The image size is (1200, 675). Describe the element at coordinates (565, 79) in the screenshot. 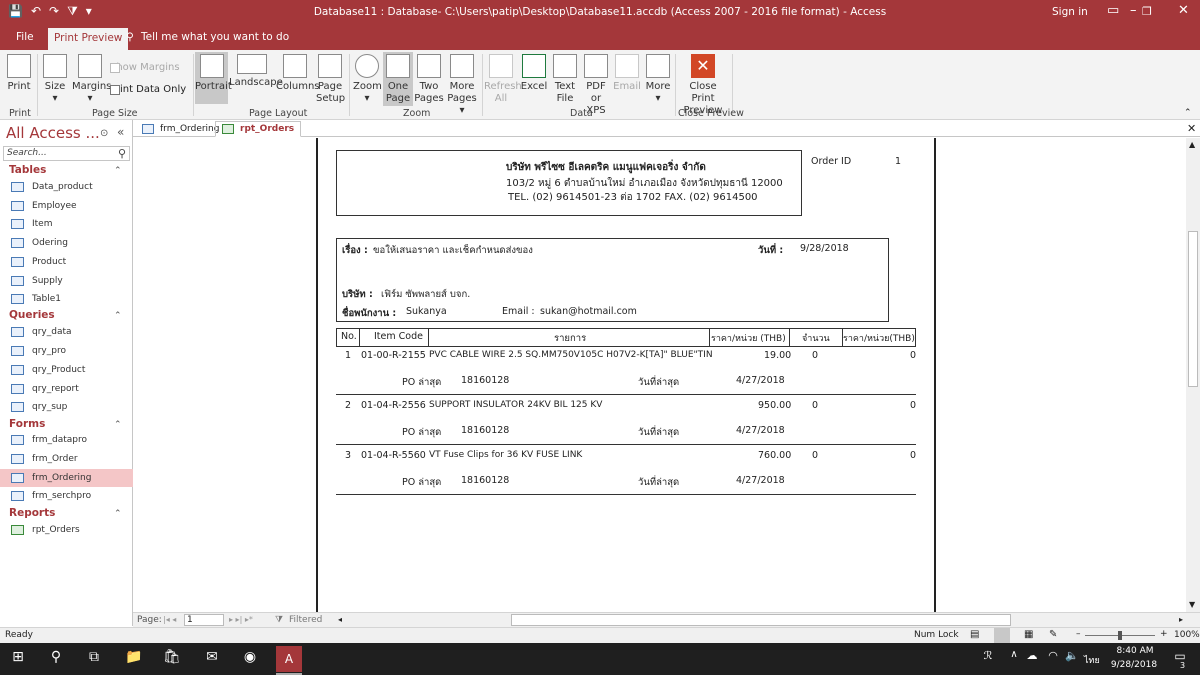

I see `text-file-button: Text File` at that location.